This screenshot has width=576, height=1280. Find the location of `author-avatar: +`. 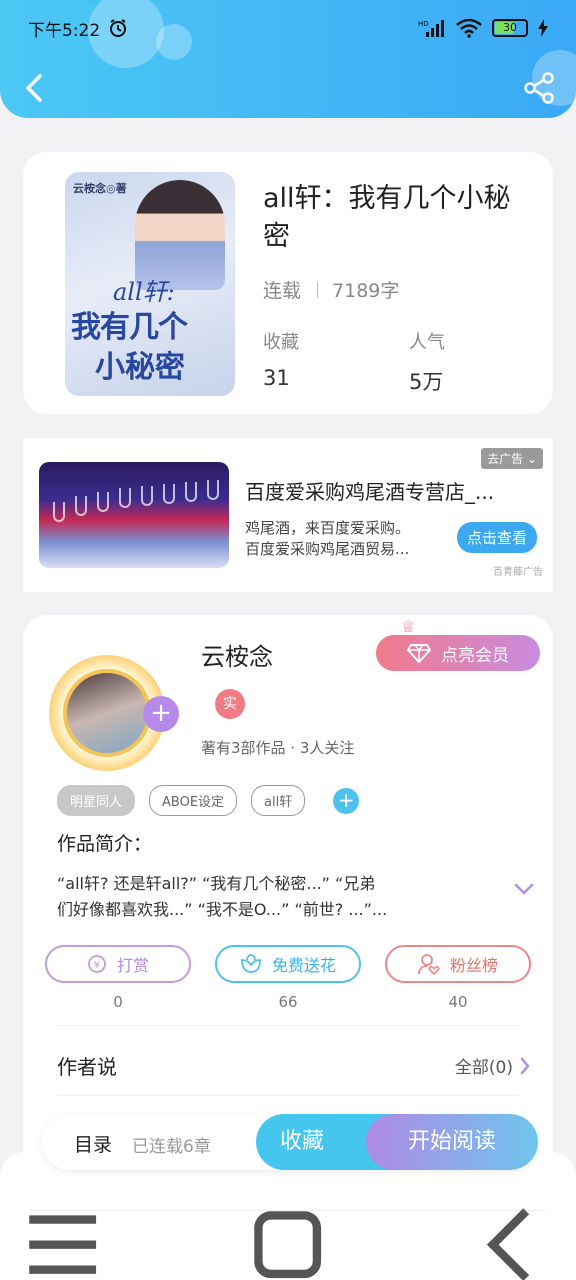

author-avatar: + is located at coordinates (112, 713).